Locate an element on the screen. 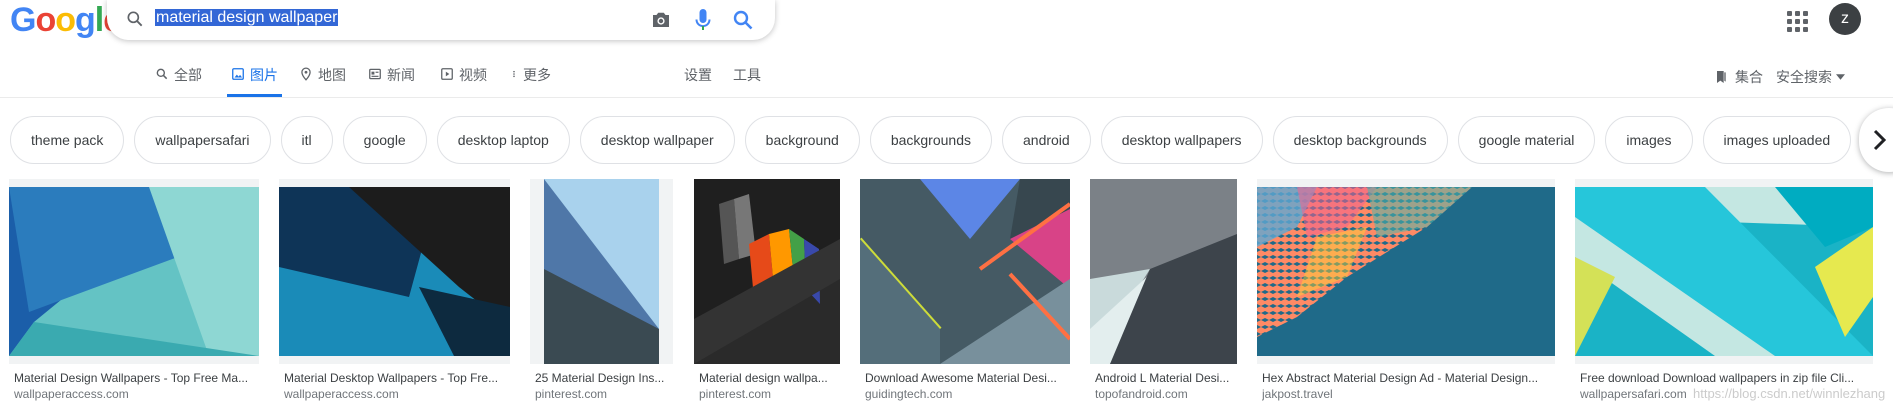 The width and height of the screenshot is (1893, 411). chevron-right-icon is located at coordinates (1880, 140).